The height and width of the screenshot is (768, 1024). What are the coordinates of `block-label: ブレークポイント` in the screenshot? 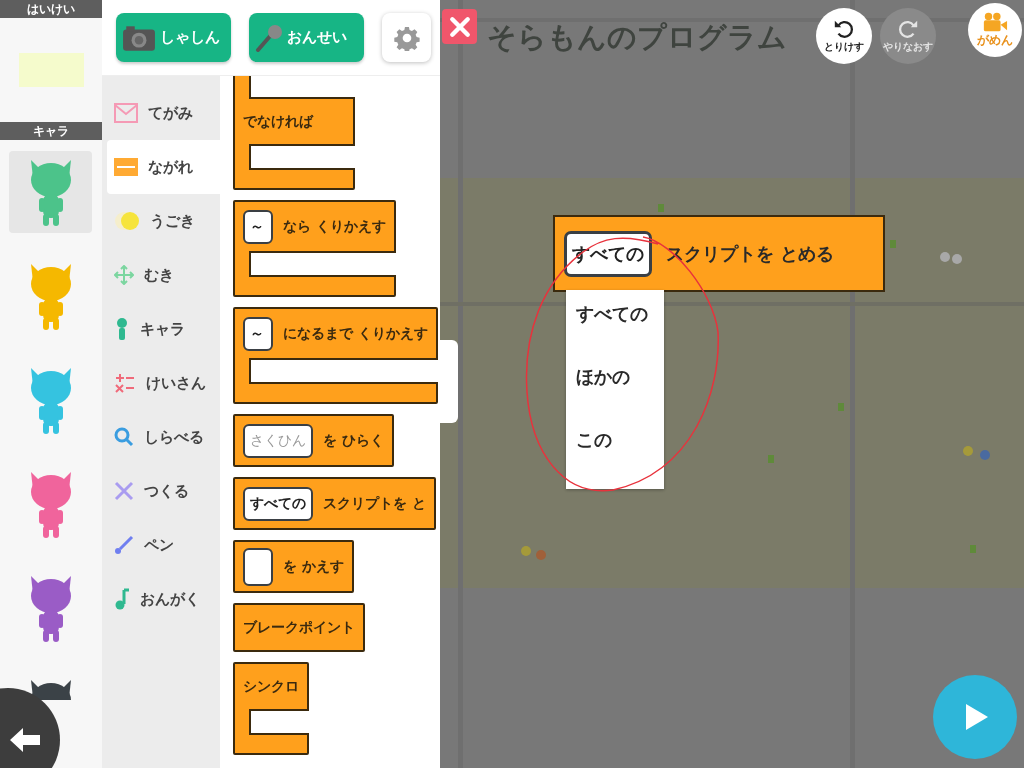 It's located at (299, 627).